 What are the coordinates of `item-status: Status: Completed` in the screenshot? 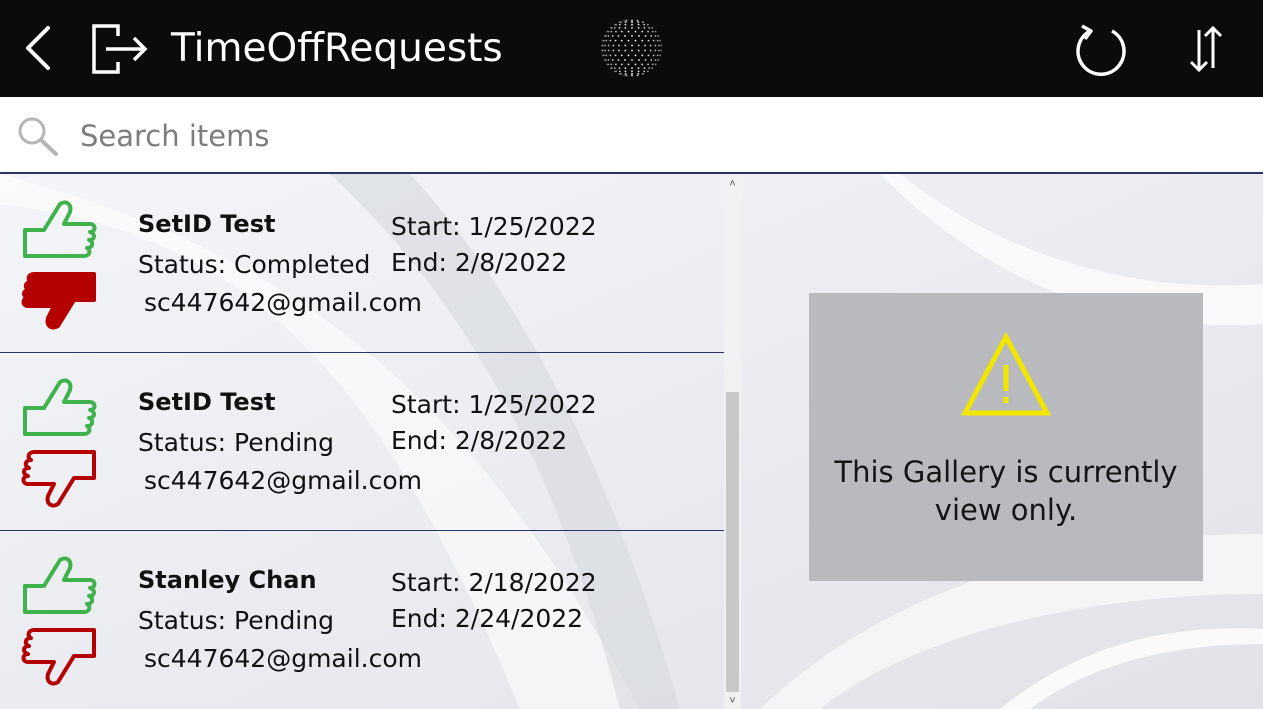 It's located at (254, 264).